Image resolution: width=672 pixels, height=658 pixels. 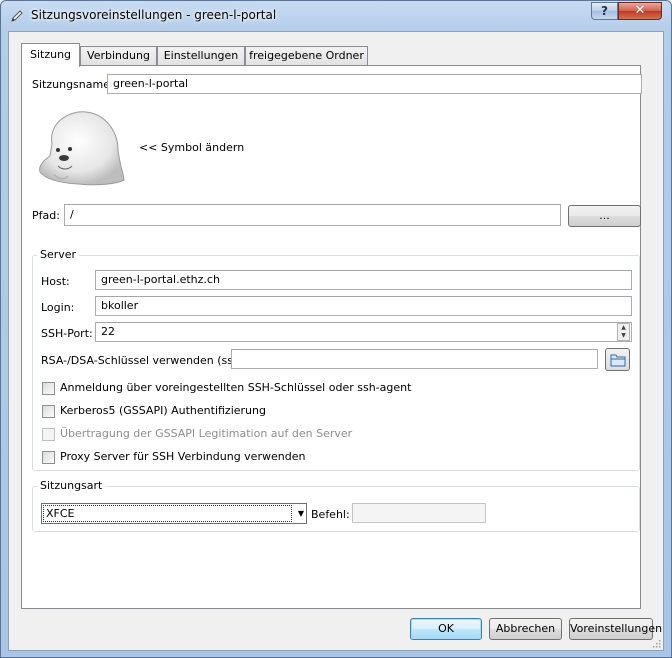 I want to click on tab-freigegebene-ordner: freigegebene Ordner, so click(x=306, y=56).